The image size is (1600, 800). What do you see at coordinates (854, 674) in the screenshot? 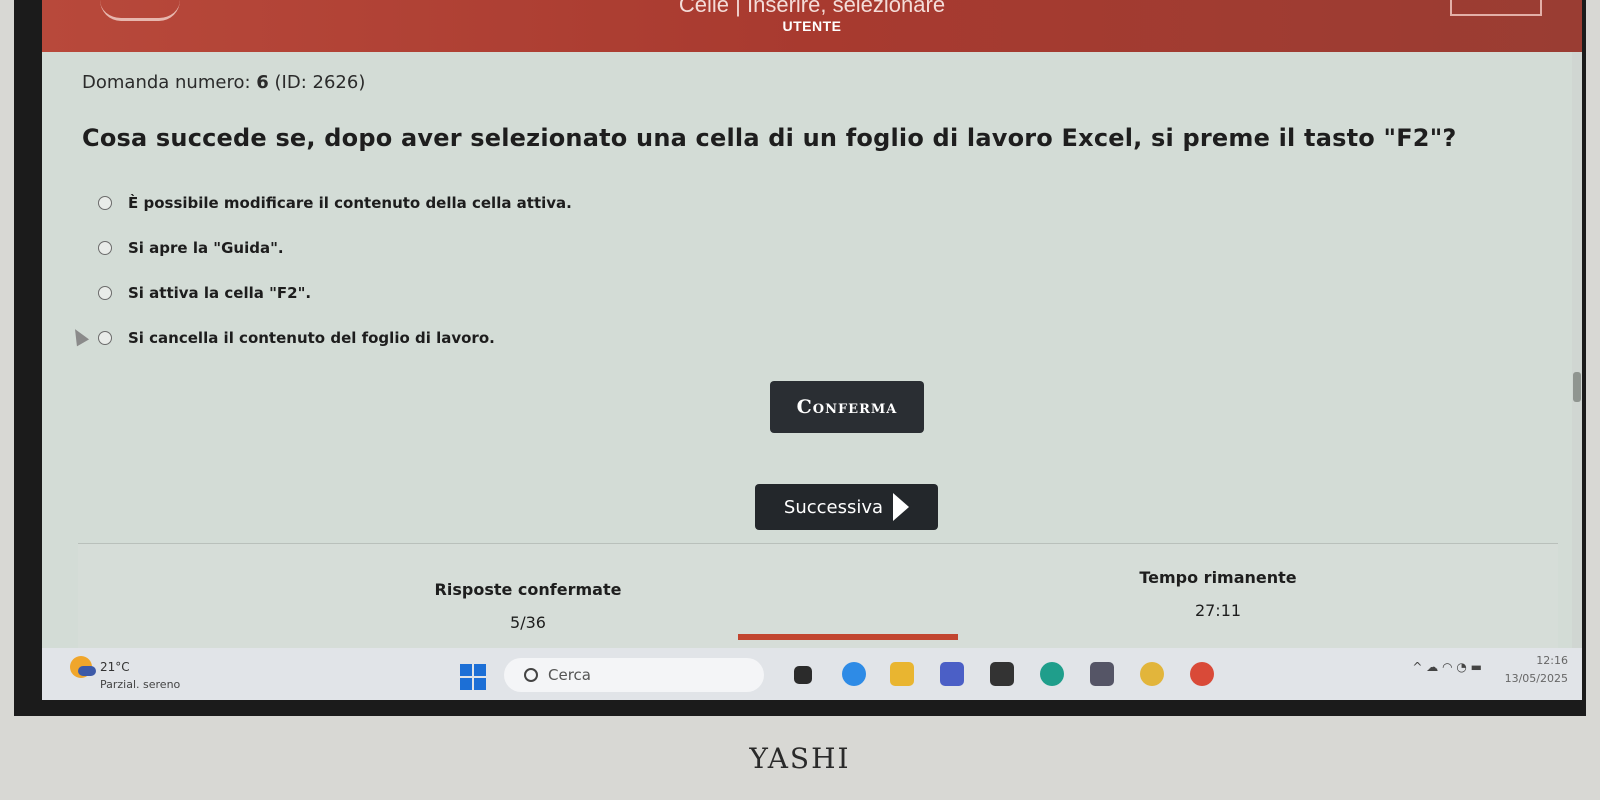
I see `browser-icon` at bounding box center [854, 674].